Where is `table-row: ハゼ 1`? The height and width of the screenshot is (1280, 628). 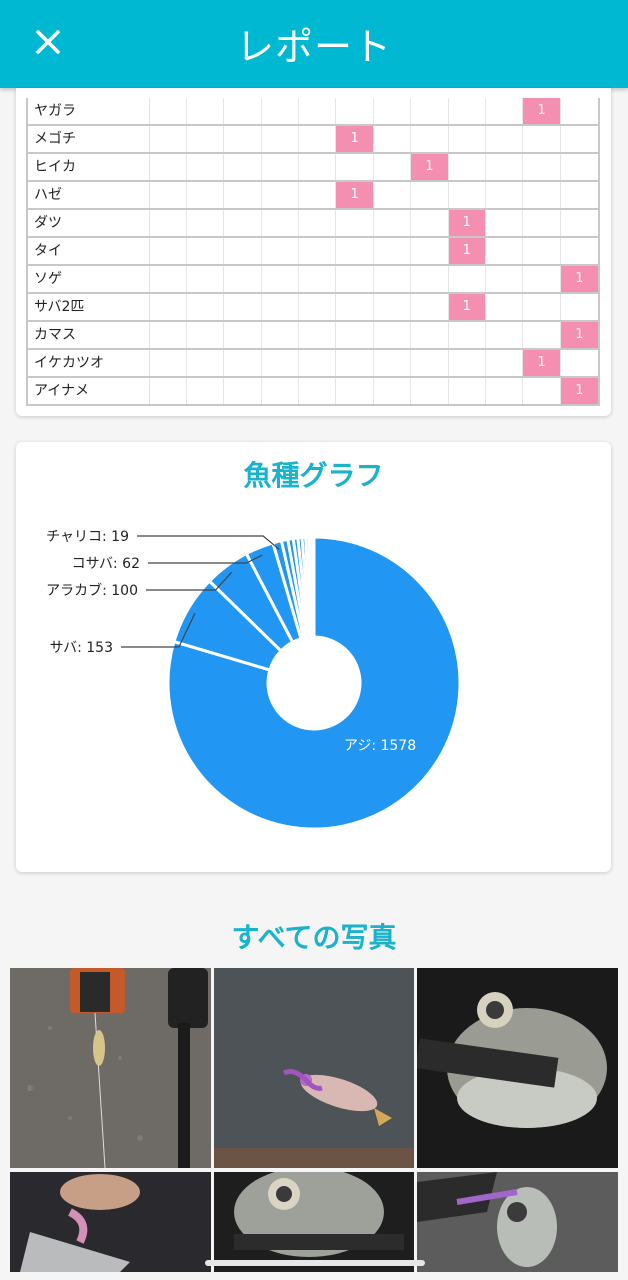
table-row: ハゼ 1 is located at coordinates (313, 196).